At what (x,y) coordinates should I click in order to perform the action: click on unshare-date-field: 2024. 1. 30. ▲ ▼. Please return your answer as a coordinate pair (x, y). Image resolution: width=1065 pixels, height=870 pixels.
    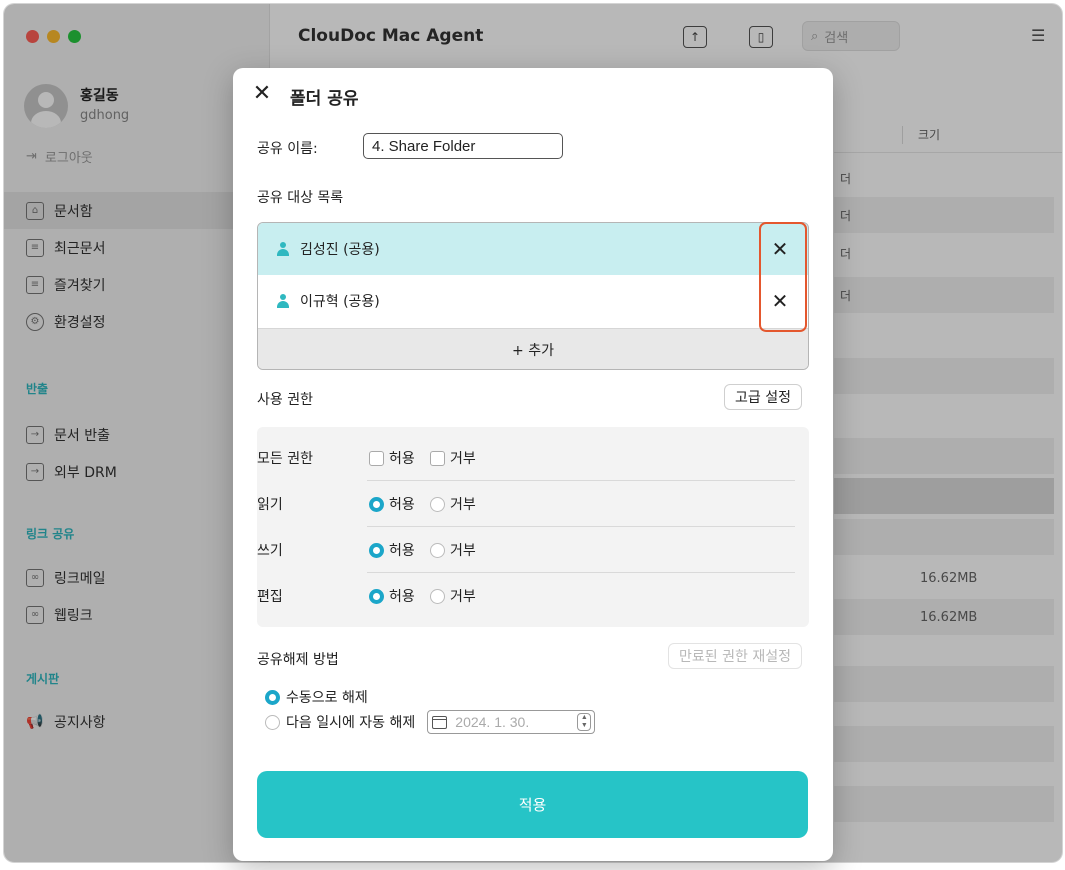
    Looking at the image, I should click on (511, 722).